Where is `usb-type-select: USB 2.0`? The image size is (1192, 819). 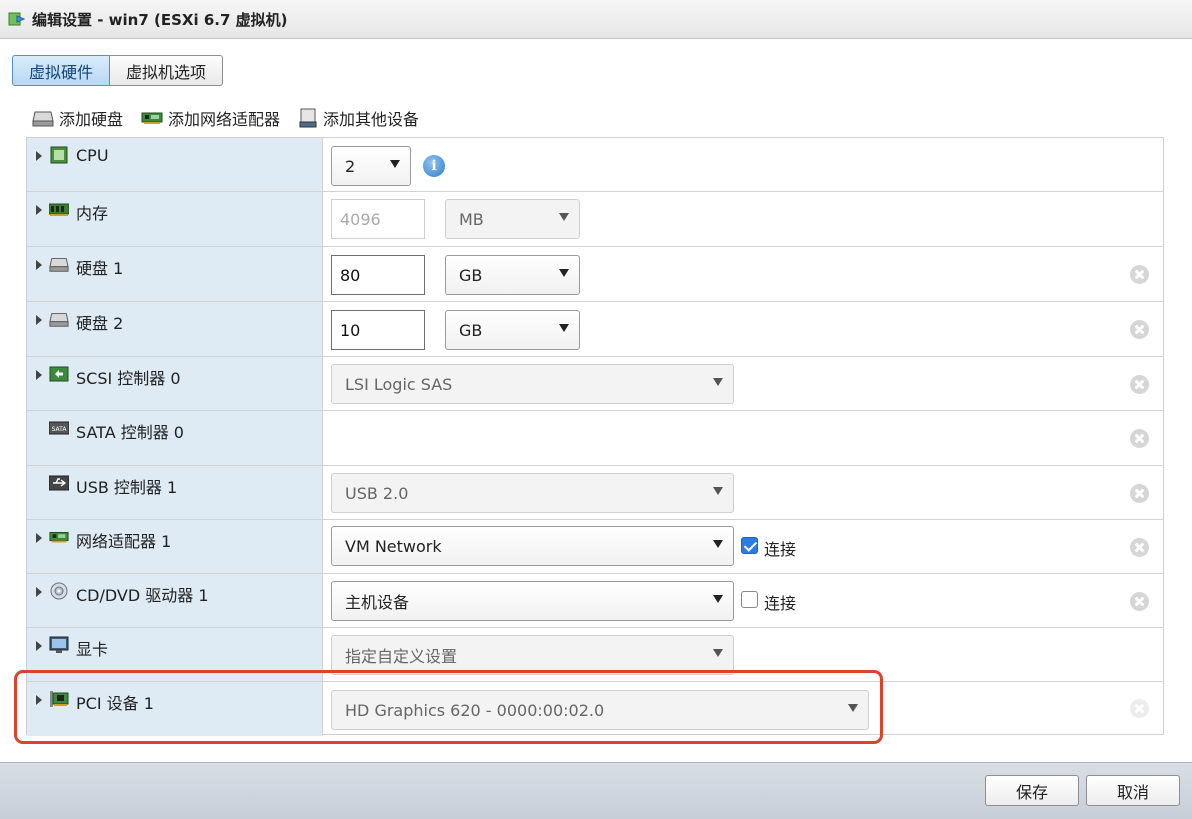 usb-type-select: USB 2.0 is located at coordinates (532, 493).